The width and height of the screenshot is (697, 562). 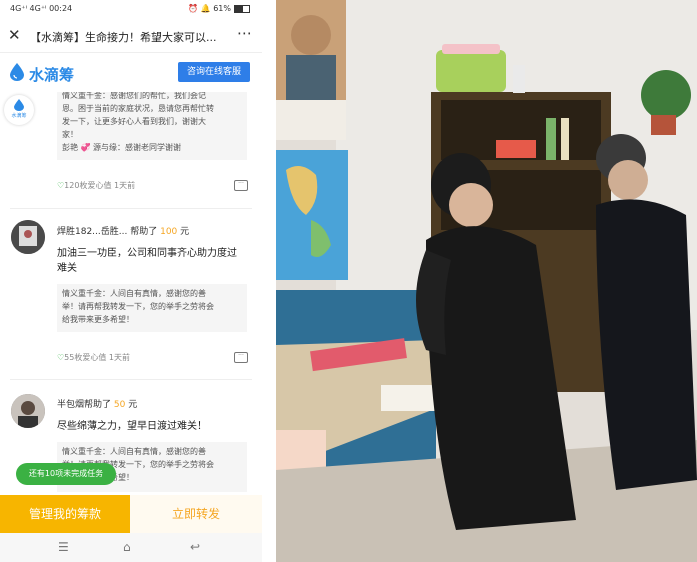 What do you see at coordinates (138, 306) in the screenshot?
I see `quote-line: 举！请再帮我转发一下，您的举手之劳将会` at bounding box center [138, 306].